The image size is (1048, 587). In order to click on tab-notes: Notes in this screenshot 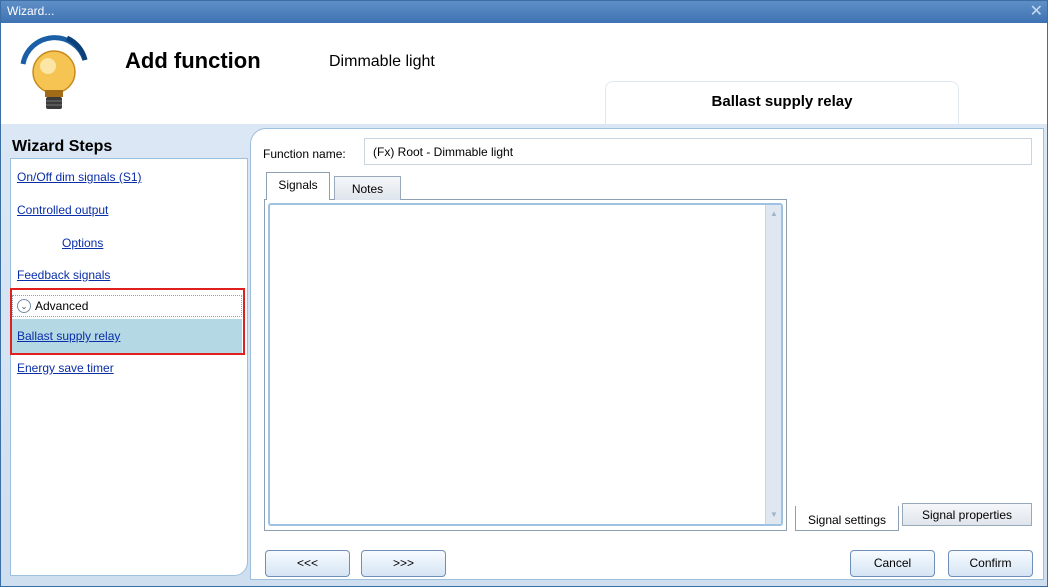, I will do `click(367, 188)`.